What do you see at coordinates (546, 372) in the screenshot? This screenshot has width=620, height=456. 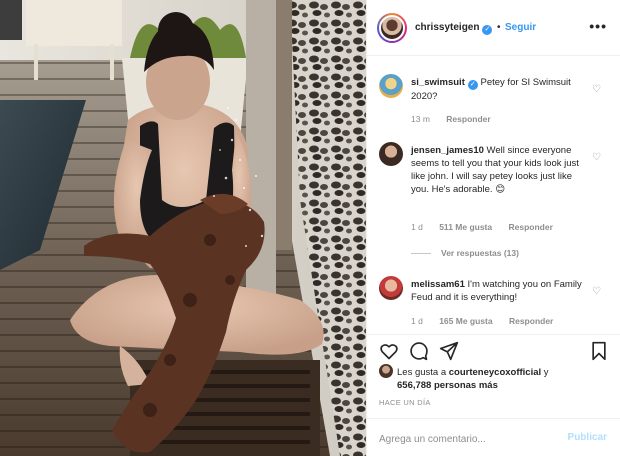 I see `likes-connector: y` at bounding box center [546, 372].